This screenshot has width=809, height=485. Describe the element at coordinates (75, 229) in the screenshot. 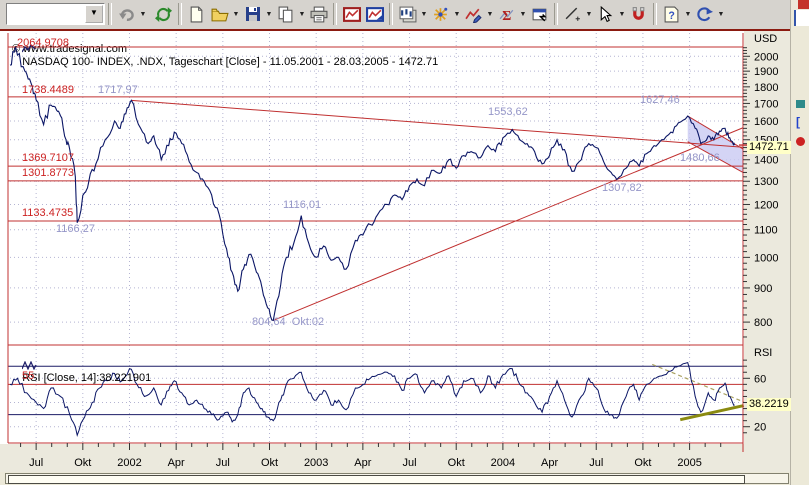

I see `swing-point-label: 1166,27` at that location.